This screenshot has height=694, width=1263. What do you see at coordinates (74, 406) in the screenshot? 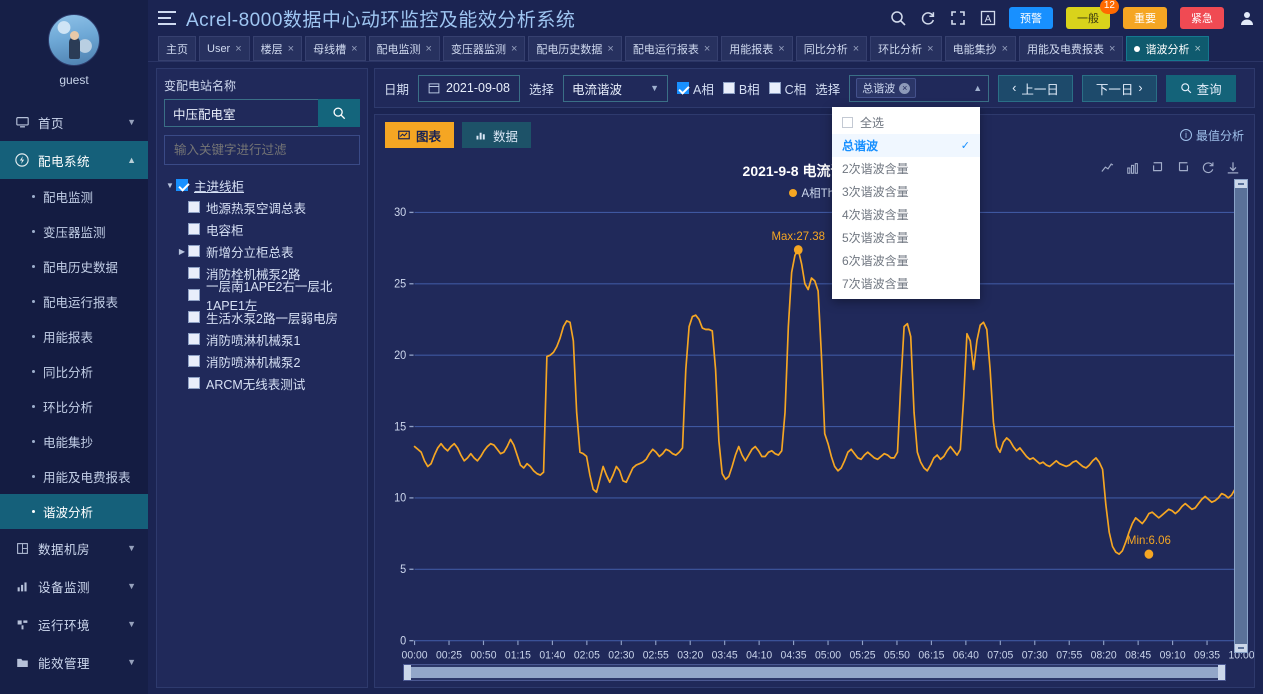
I see `sidebar-subitem-mom-analysis: 环比分析` at bounding box center [74, 406].